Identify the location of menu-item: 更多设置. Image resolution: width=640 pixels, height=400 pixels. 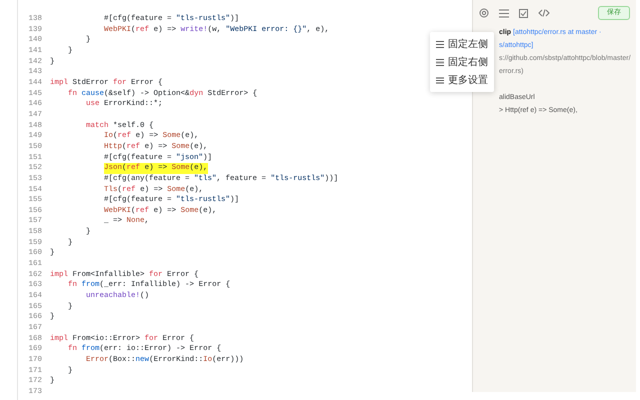
(462, 80).